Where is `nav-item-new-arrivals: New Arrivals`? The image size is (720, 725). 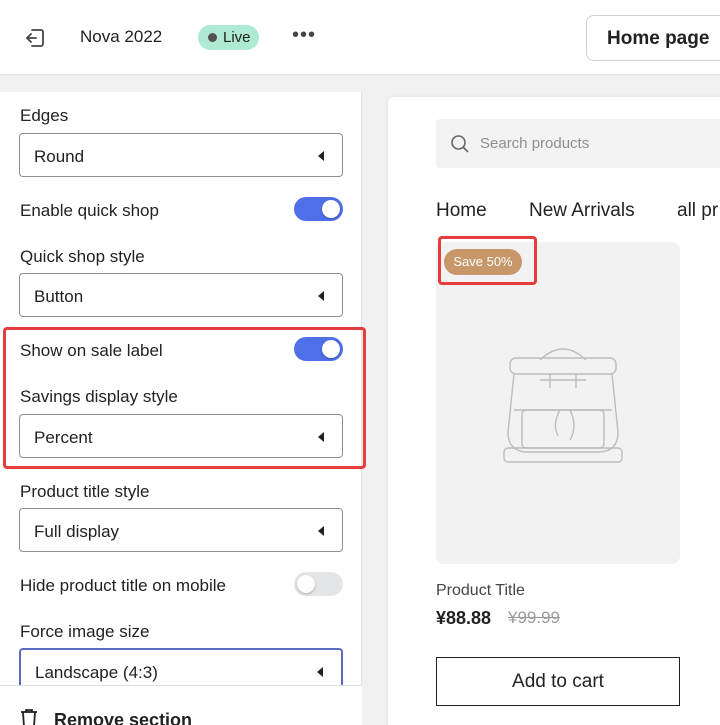
nav-item-new-arrivals: New Arrivals is located at coordinates (582, 211).